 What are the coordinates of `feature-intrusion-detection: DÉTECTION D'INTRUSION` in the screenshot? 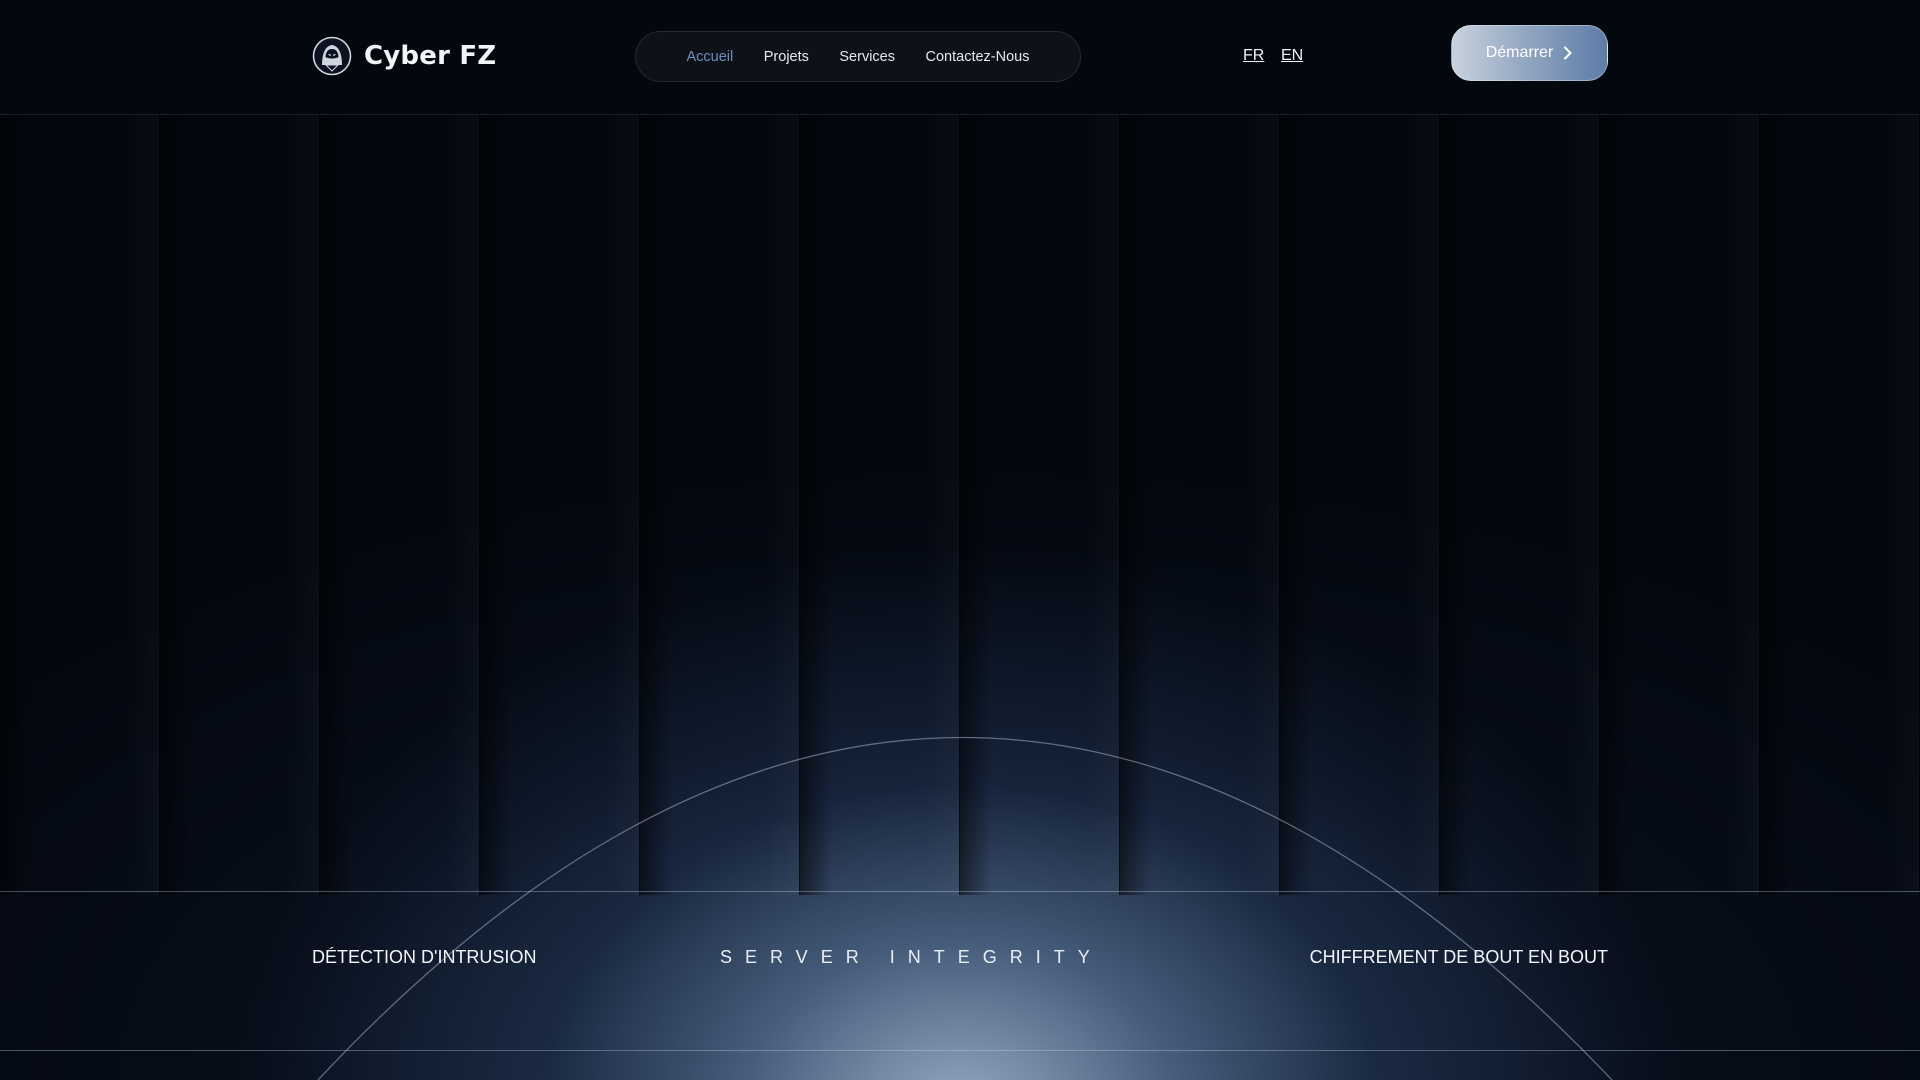 It's located at (424, 957).